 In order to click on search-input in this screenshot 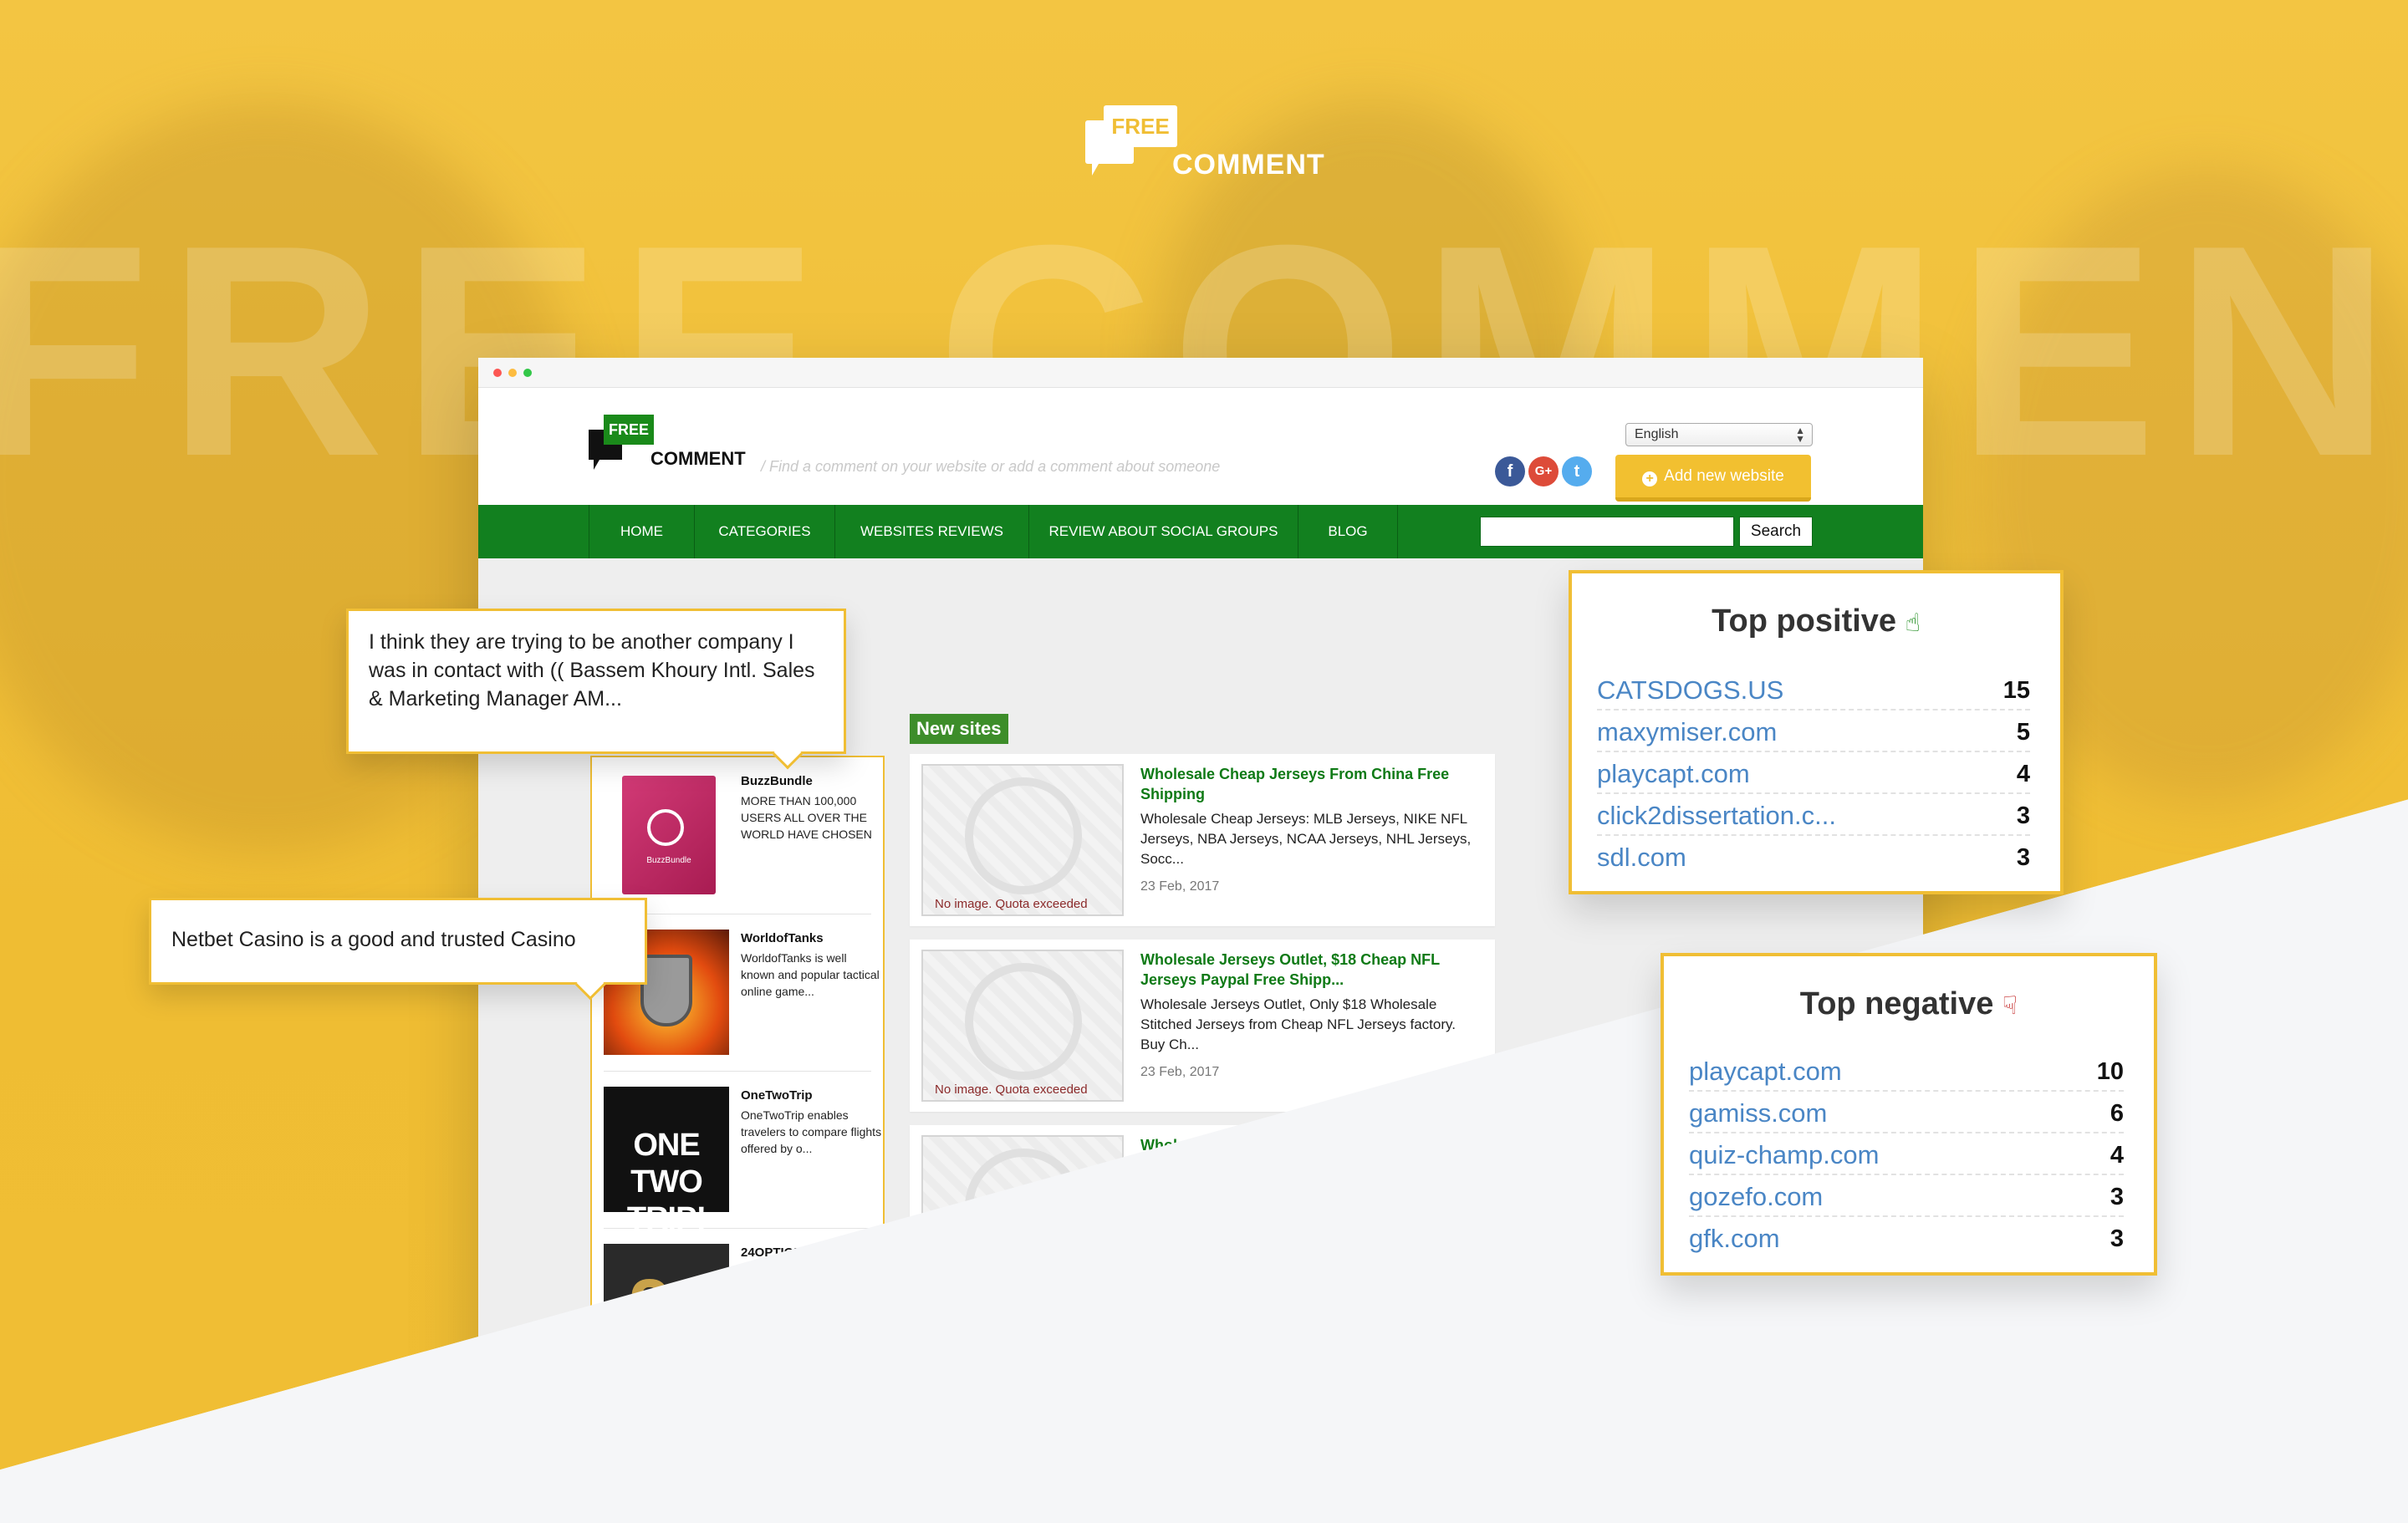, I will do `click(1607, 532)`.